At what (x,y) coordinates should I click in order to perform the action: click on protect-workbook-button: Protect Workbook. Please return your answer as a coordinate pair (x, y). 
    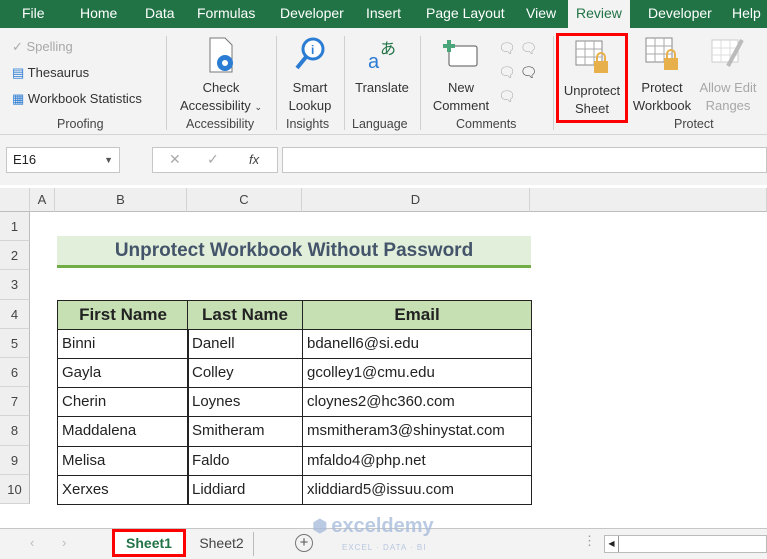
    Looking at the image, I should click on (662, 75).